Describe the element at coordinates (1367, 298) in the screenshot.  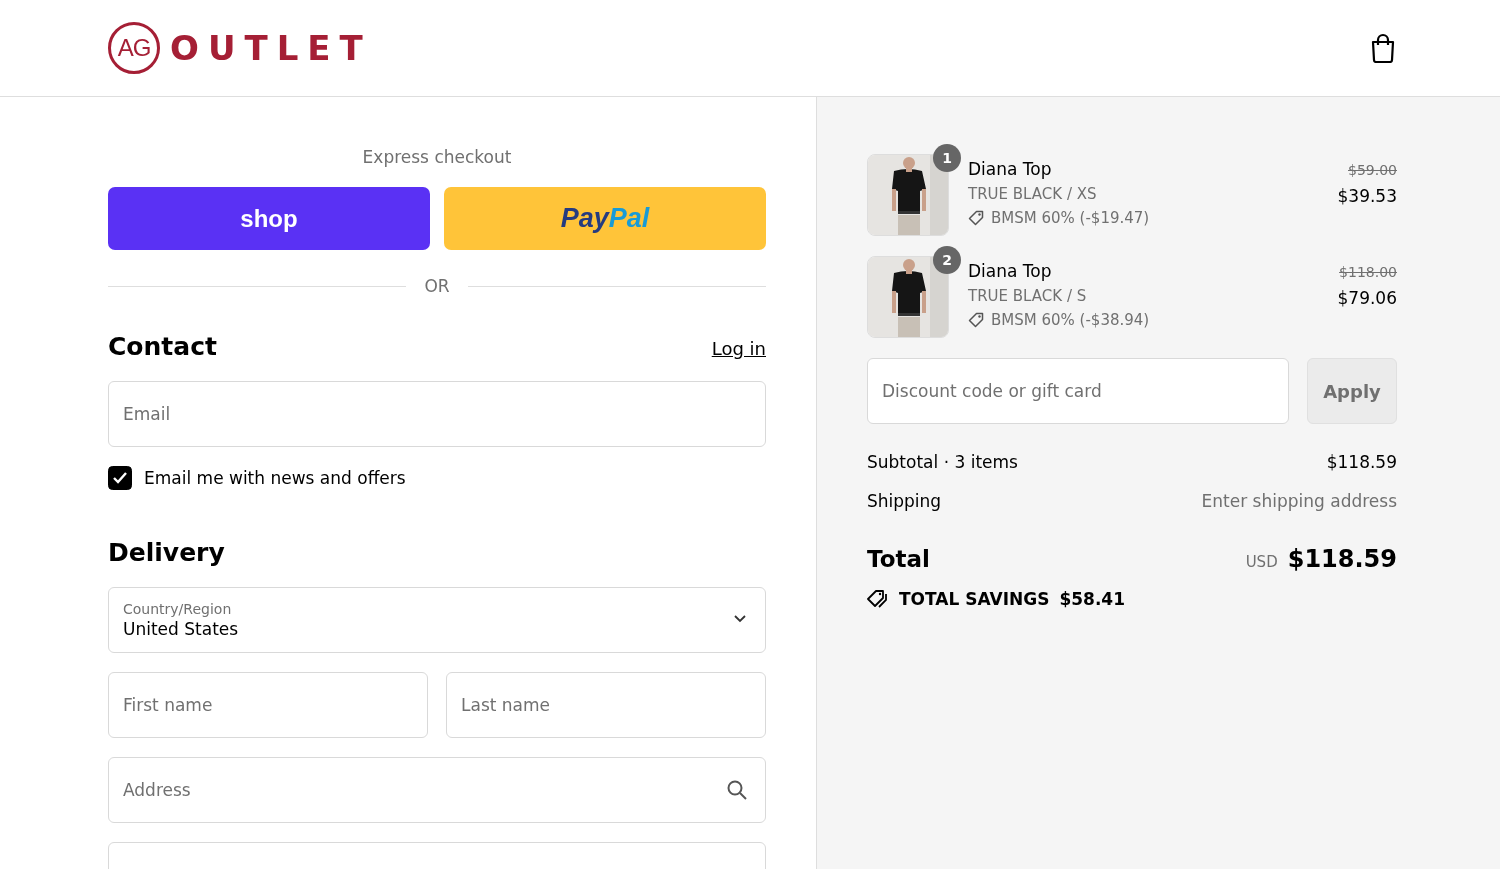
I see `sale-price: $79.06` at that location.